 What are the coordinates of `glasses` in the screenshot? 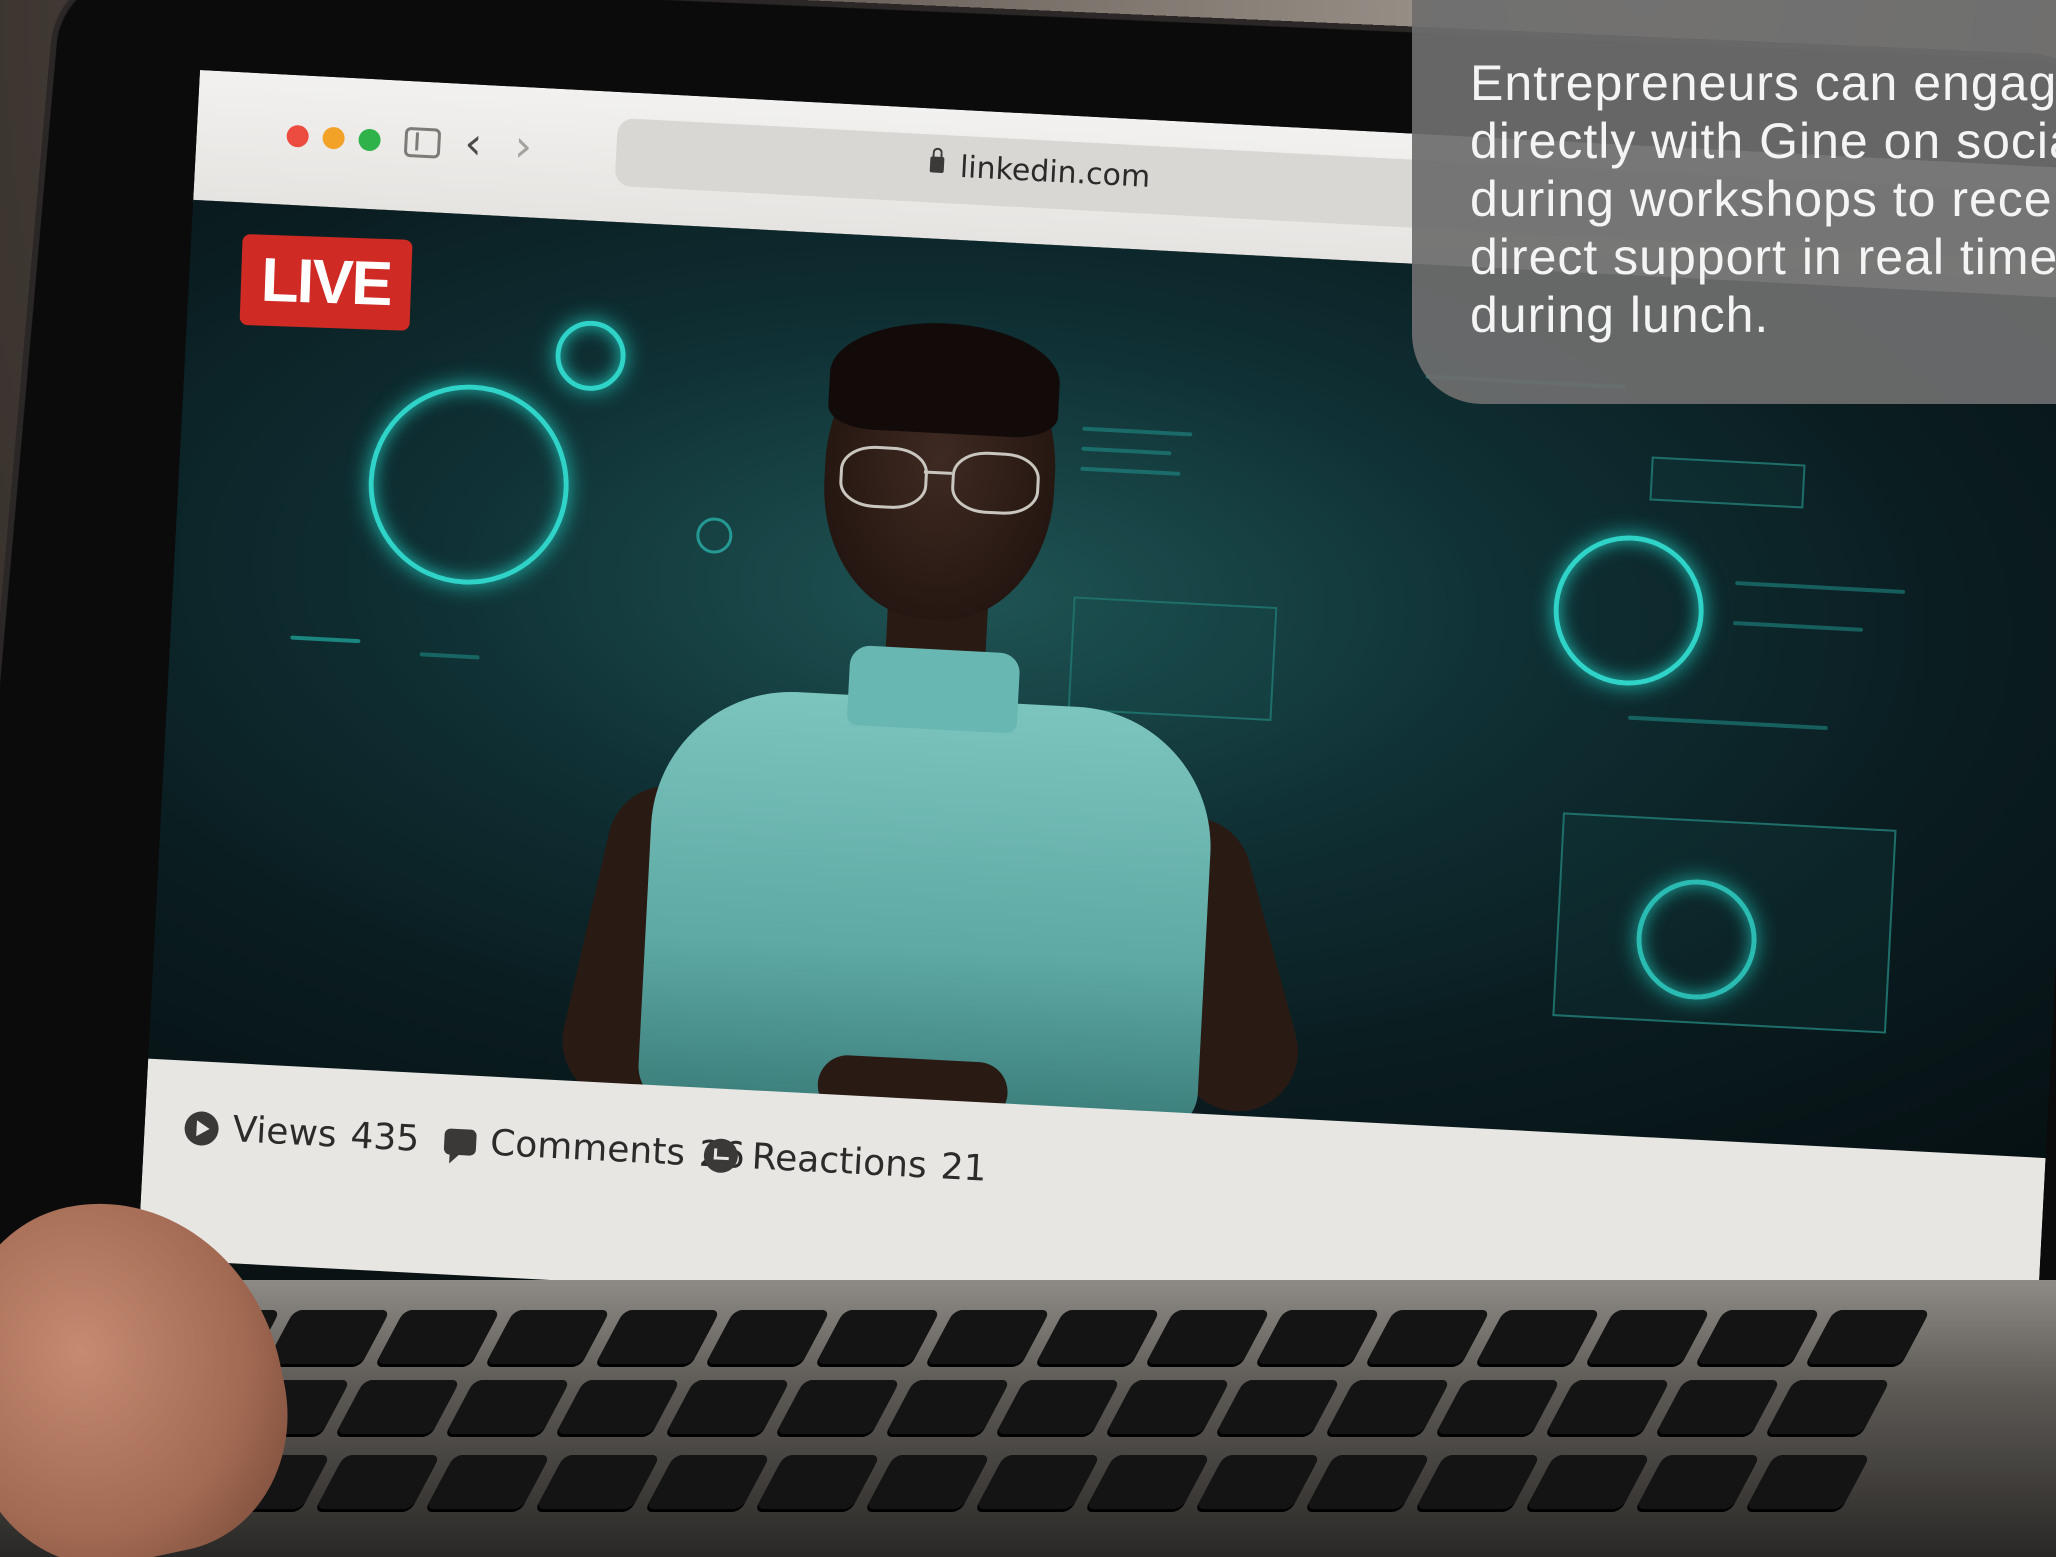 It's located at (940, 480).